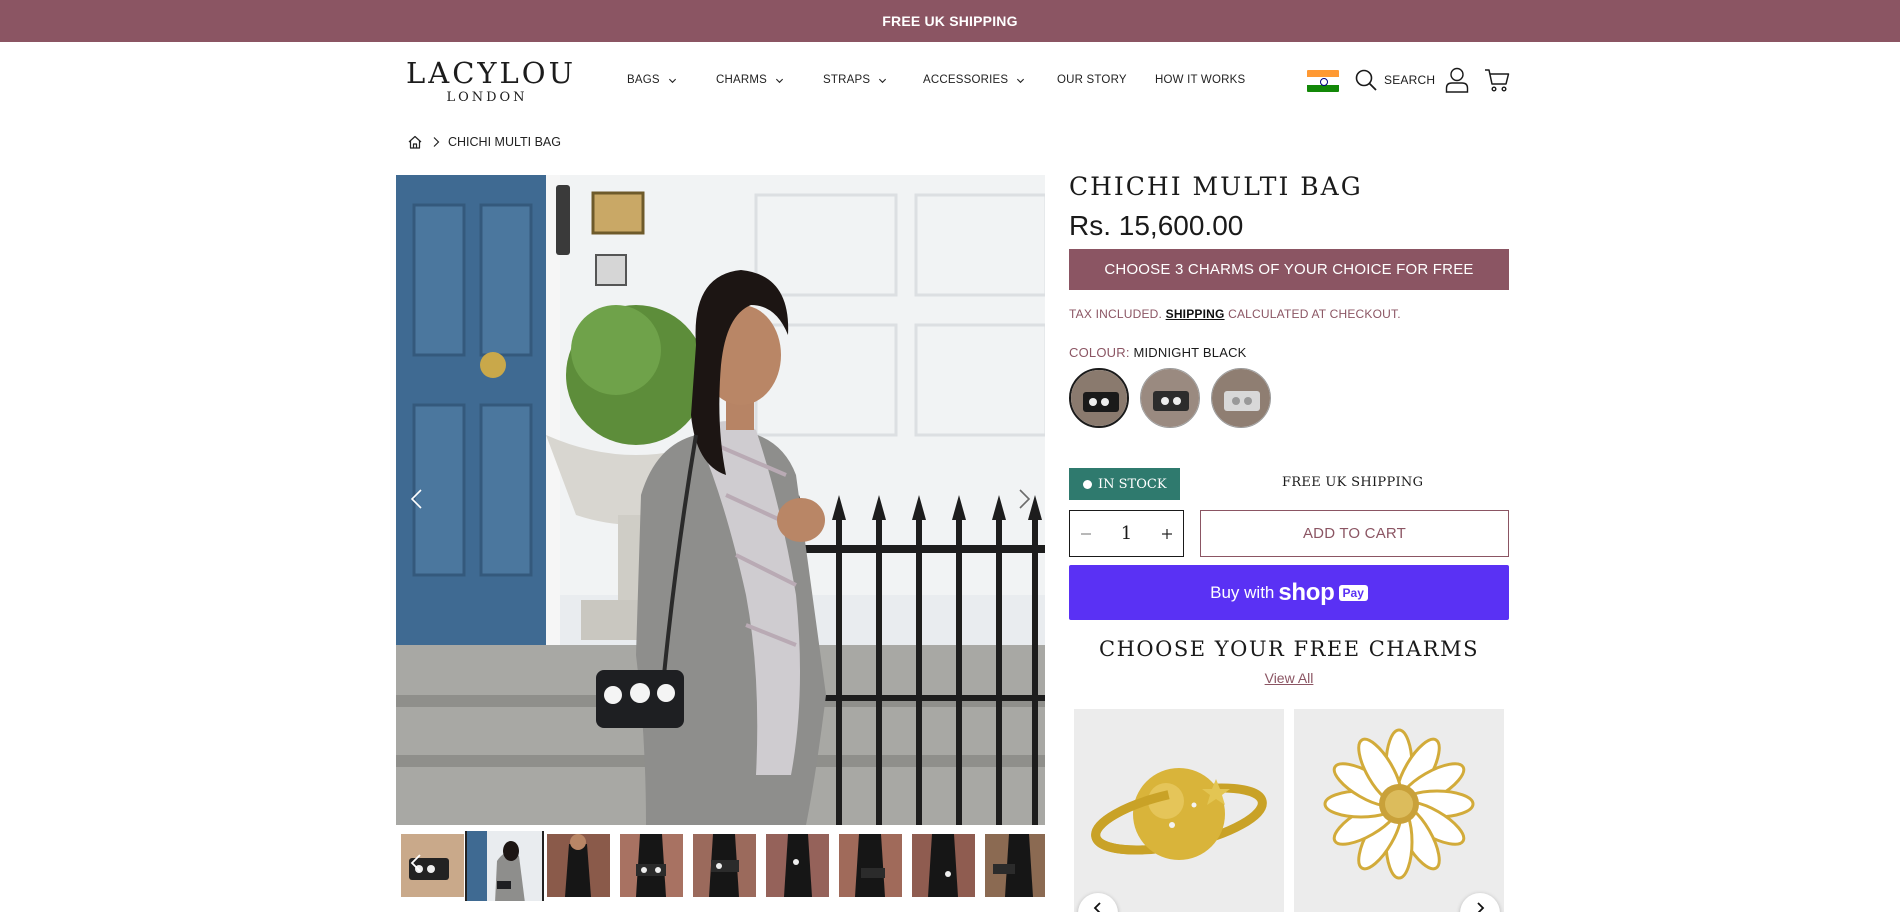 This screenshot has width=1900, height=912. Describe the element at coordinates (643, 80) in the screenshot. I see `nav-label: BAGS` at that location.